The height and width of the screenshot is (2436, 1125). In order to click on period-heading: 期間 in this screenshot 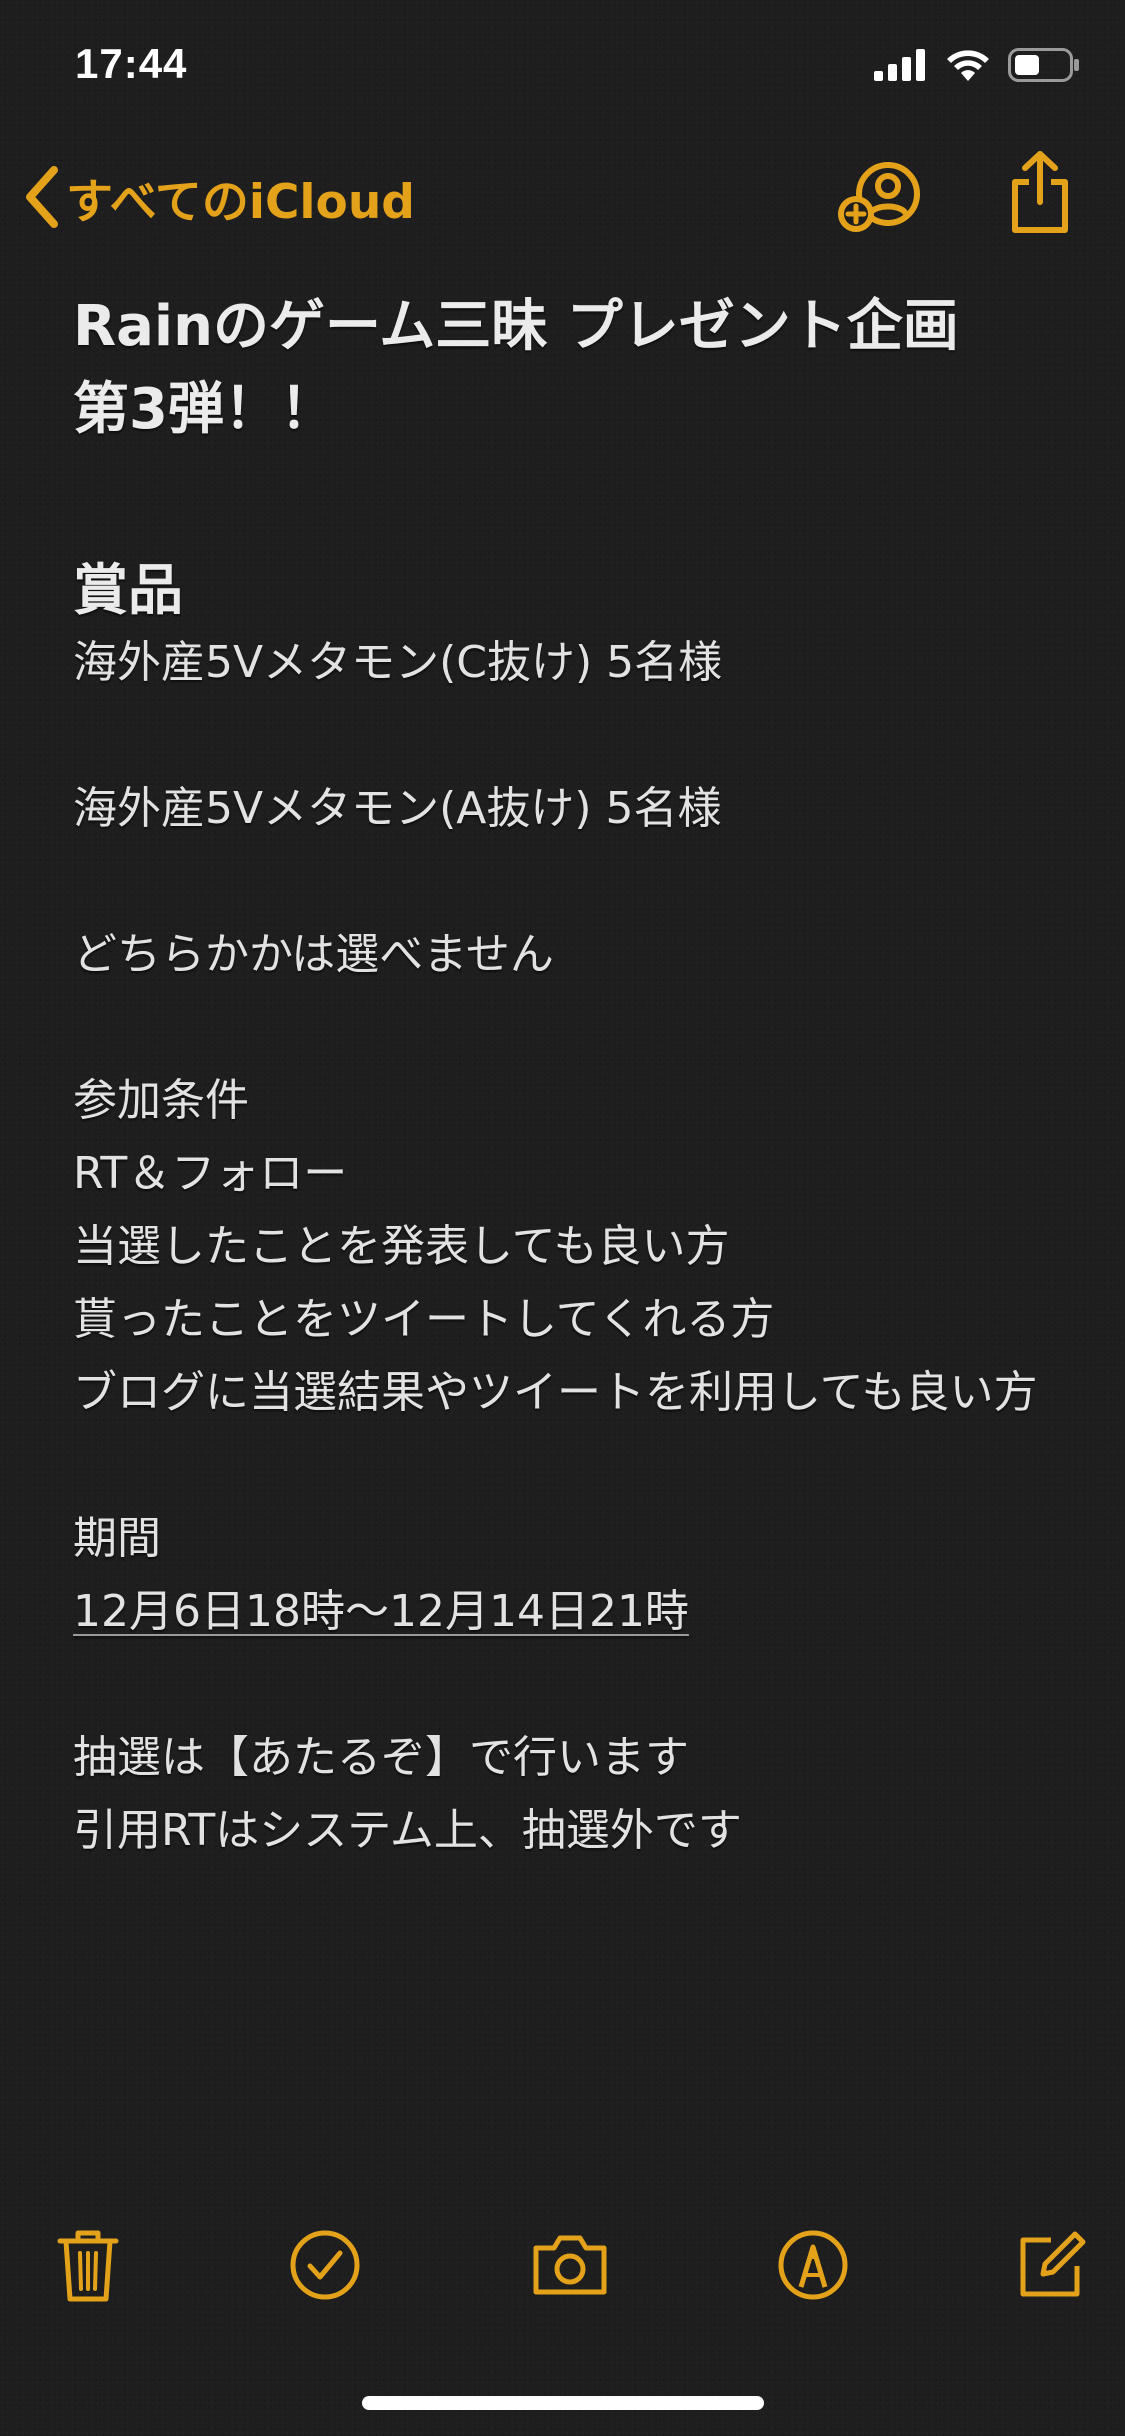, I will do `click(117, 1538)`.